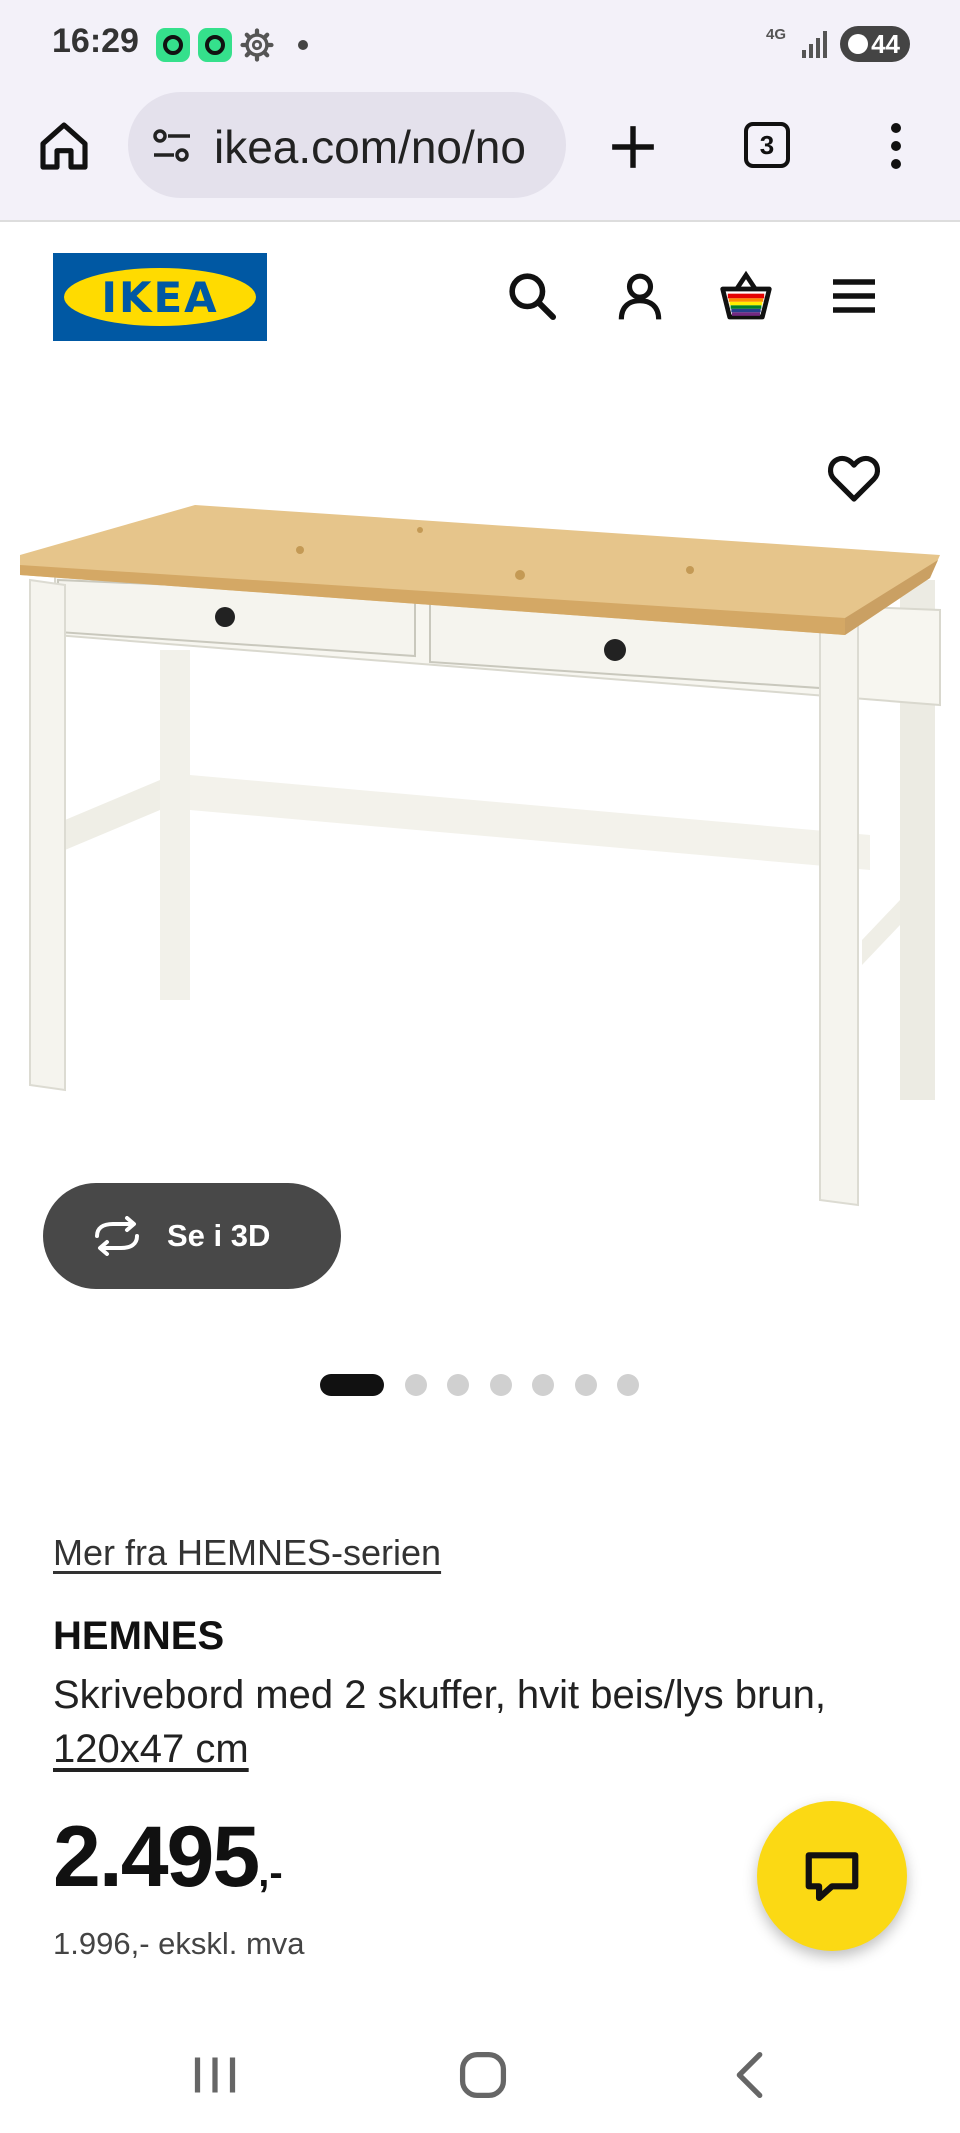 The height and width of the screenshot is (2133, 960). I want to click on desk-stretcher, so click(530, 822).